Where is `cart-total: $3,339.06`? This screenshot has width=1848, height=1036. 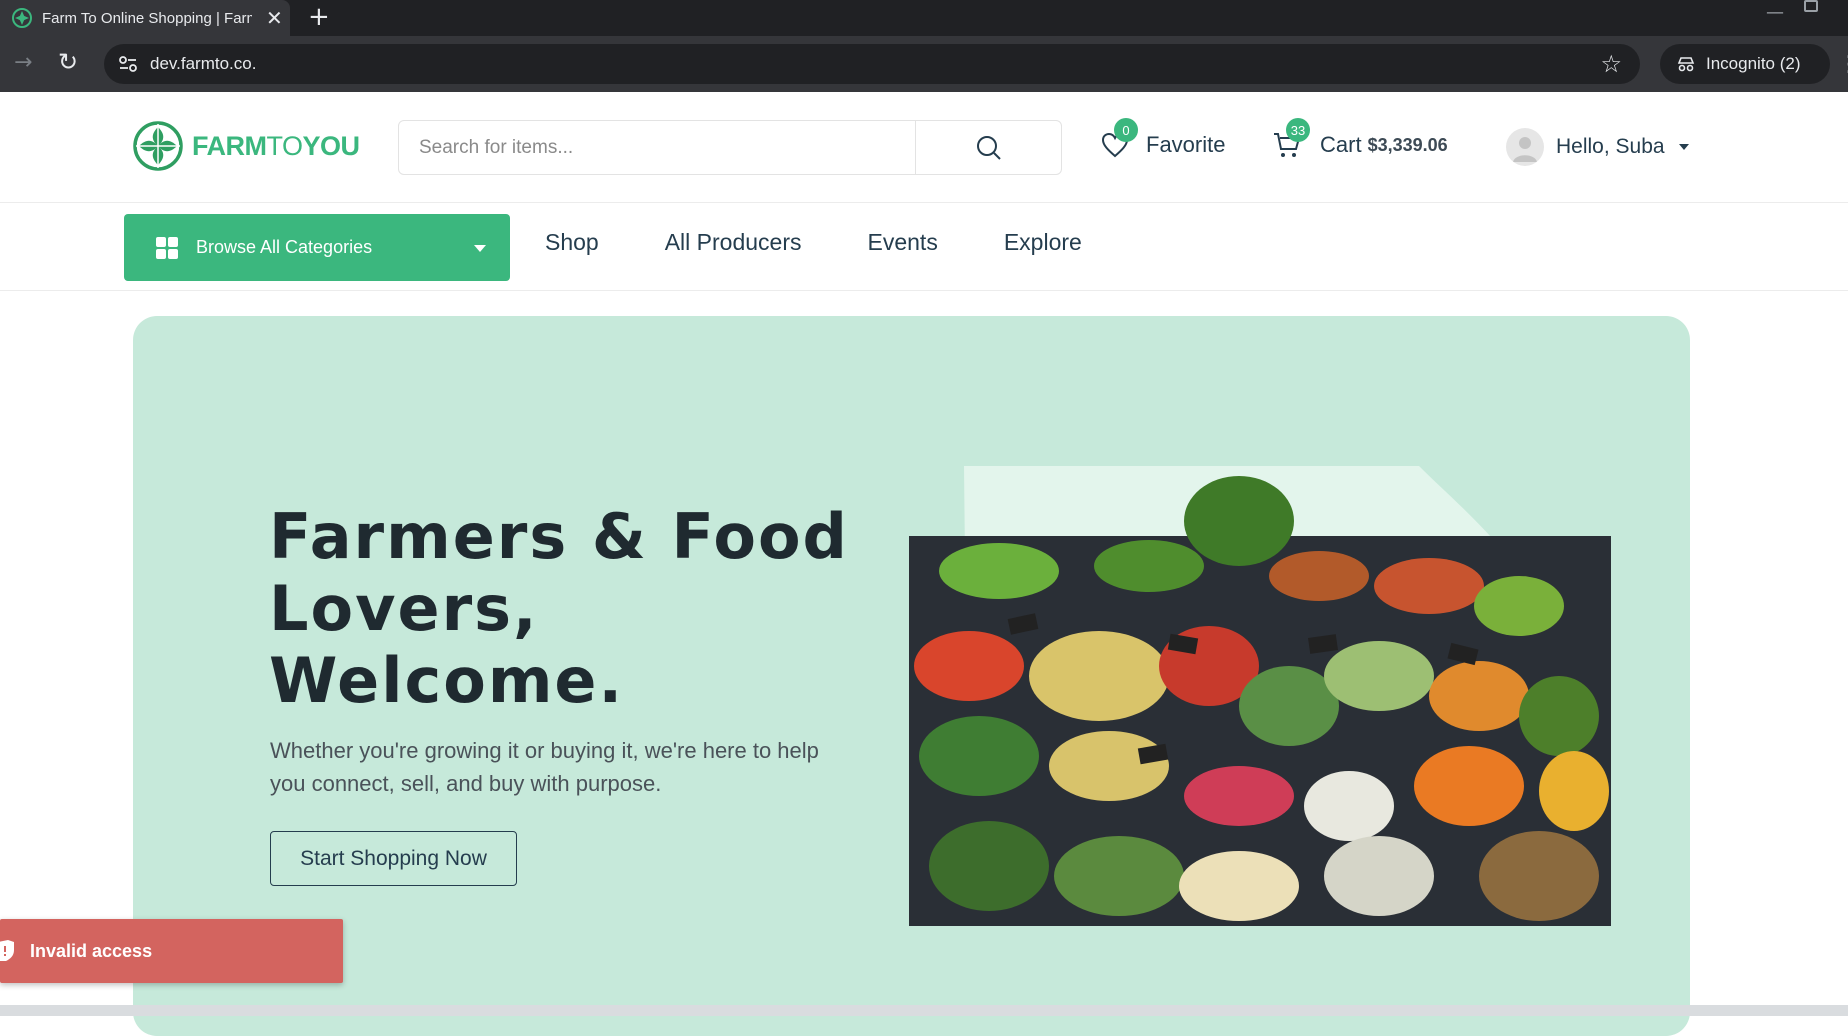
cart-total: $3,339.06 is located at coordinates (1407, 144).